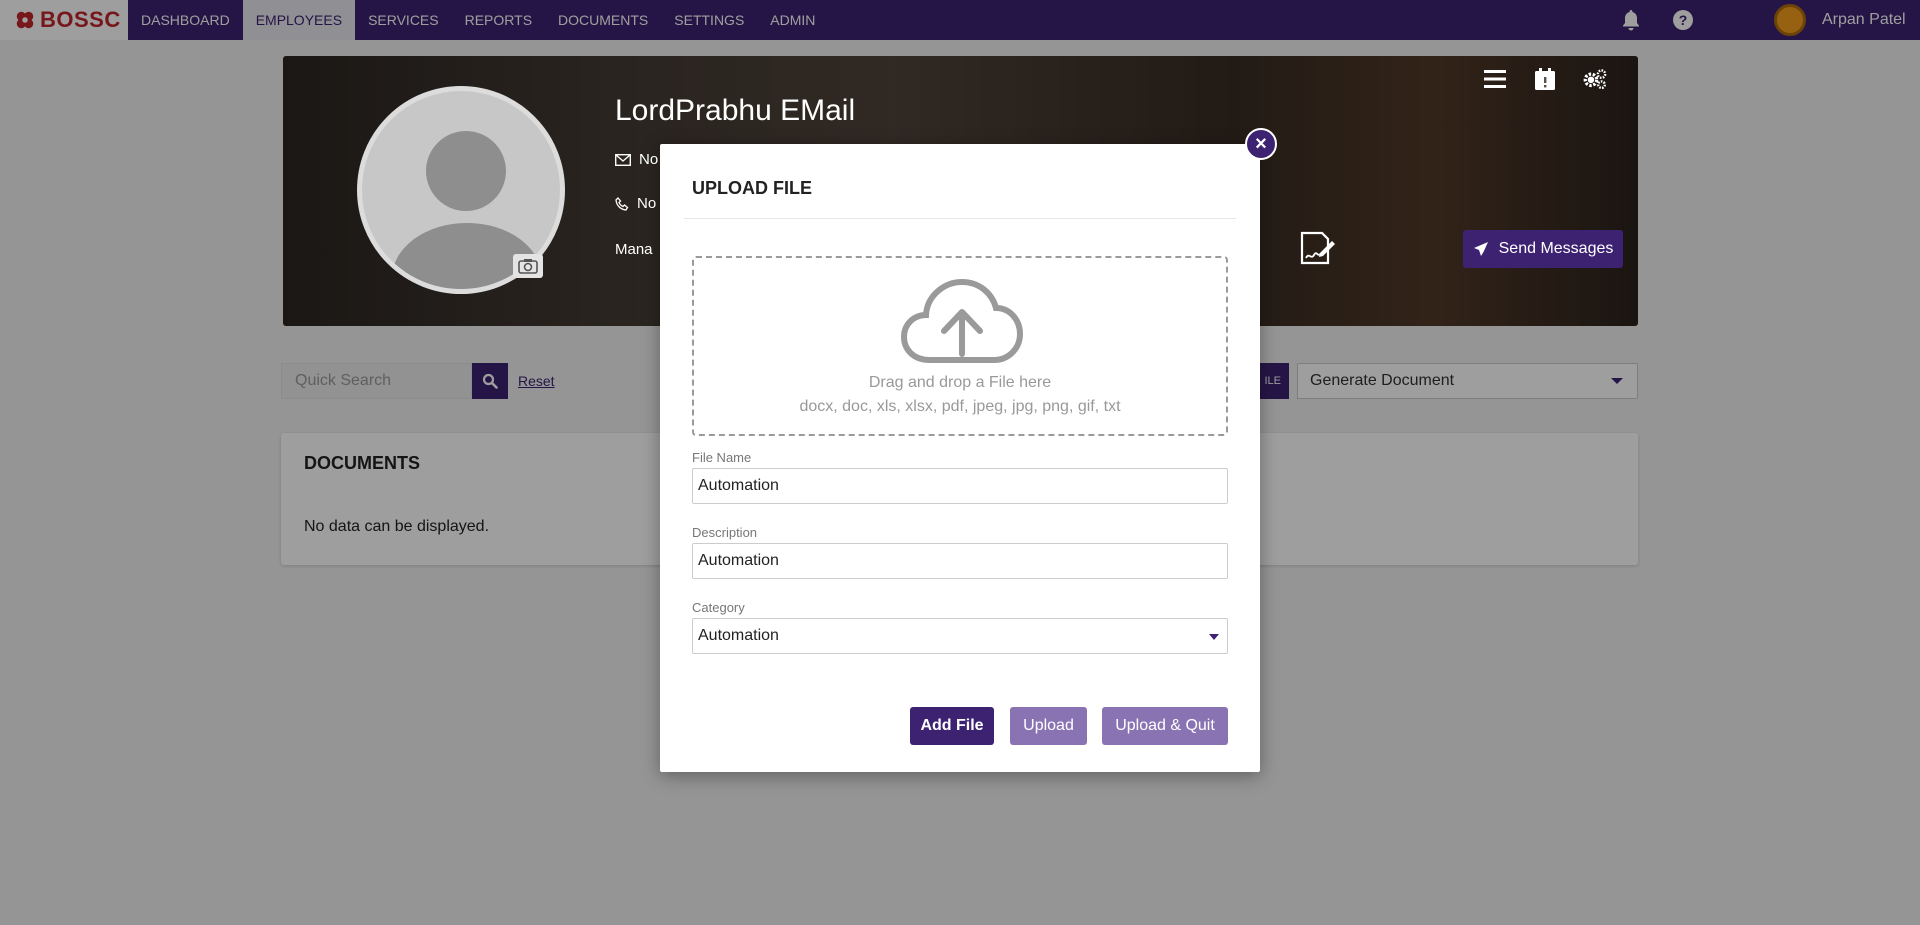 The width and height of the screenshot is (1920, 925). Describe the element at coordinates (528, 266) in the screenshot. I see `camera-icon` at that location.